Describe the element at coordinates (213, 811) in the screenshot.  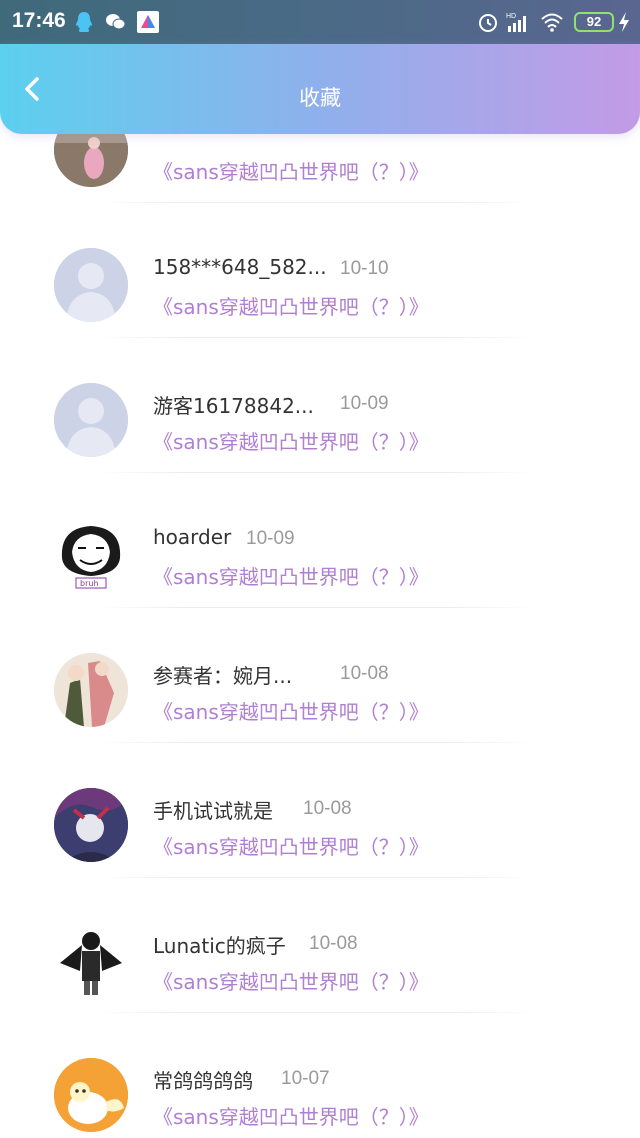
I see `user-name: 手机试试就是` at that location.